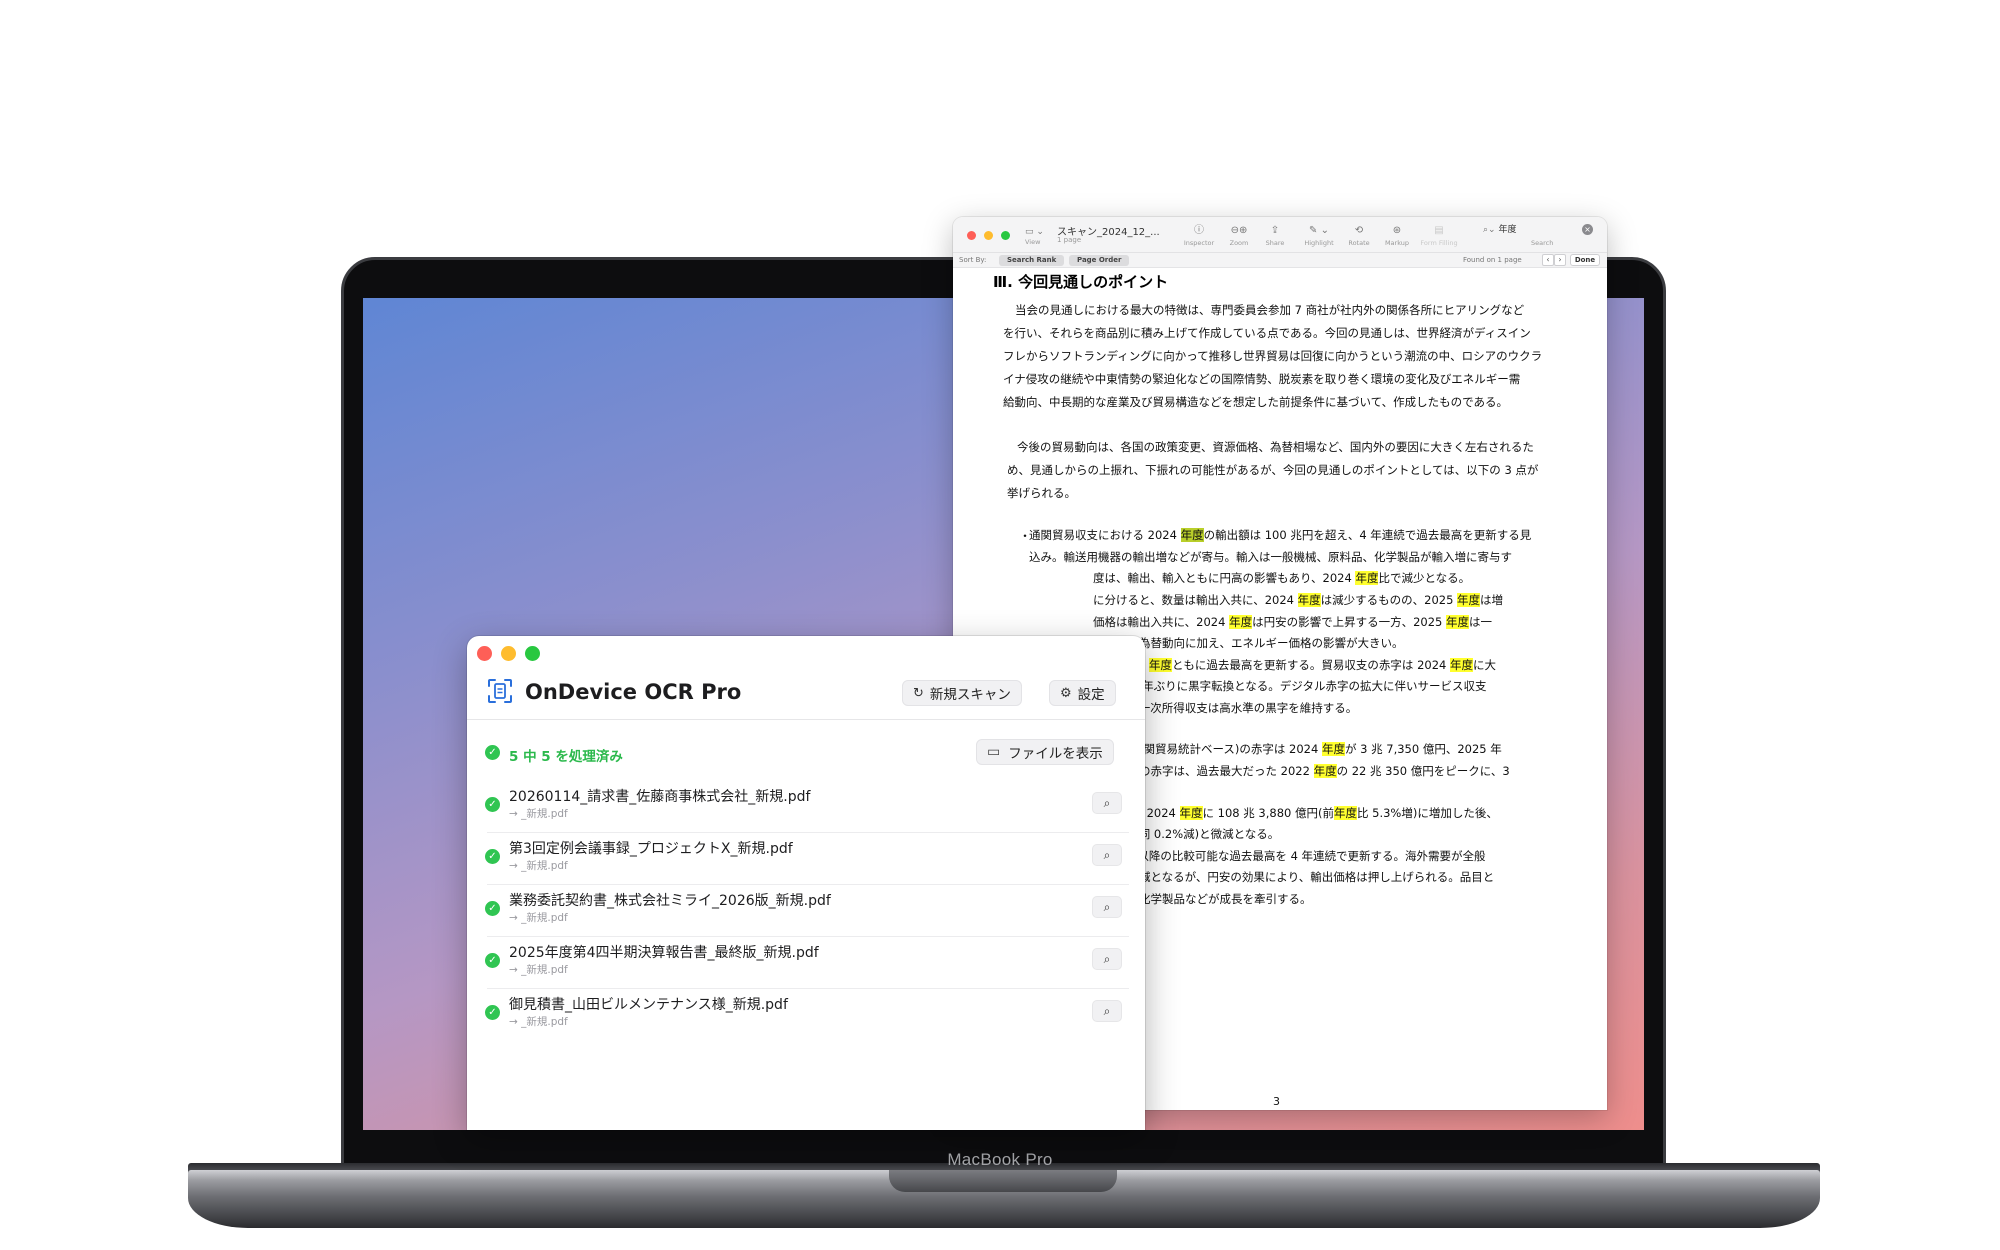  What do you see at coordinates (1003, 1181) in the screenshot?
I see `laptop-notch` at bounding box center [1003, 1181].